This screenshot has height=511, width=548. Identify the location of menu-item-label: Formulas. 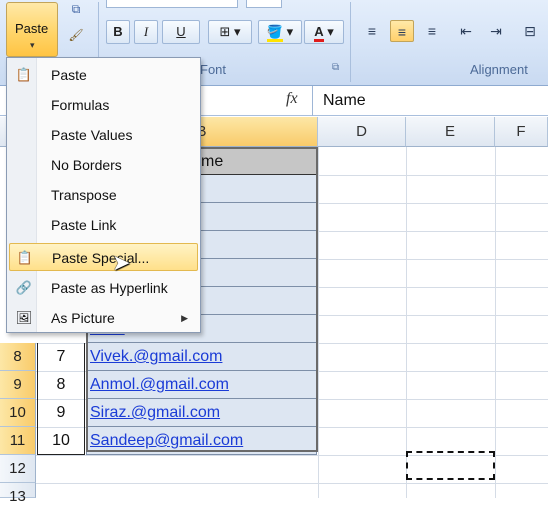
(80, 105).